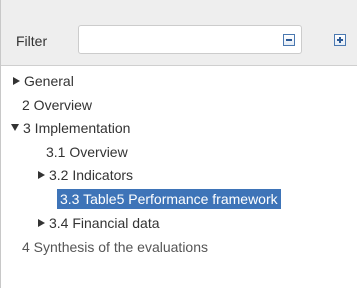 The height and width of the screenshot is (288, 357). Describe the element at coordinates (15, 127) in the screenshot. I see `collapse-arrow-icon` at that location.